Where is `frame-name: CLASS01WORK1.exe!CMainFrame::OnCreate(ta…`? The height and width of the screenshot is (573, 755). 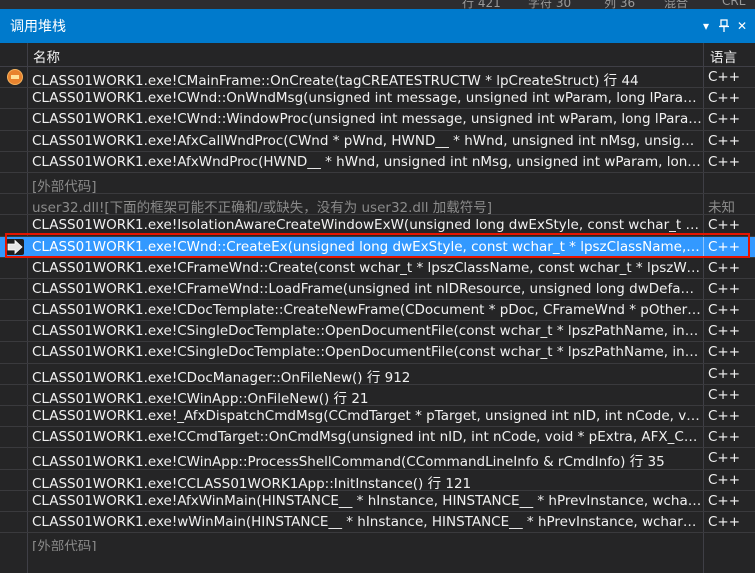
frame-name: CLASS01WORK1.exe!CMainFrame::OnCreate(ta… is located at coordinates (335, 81).